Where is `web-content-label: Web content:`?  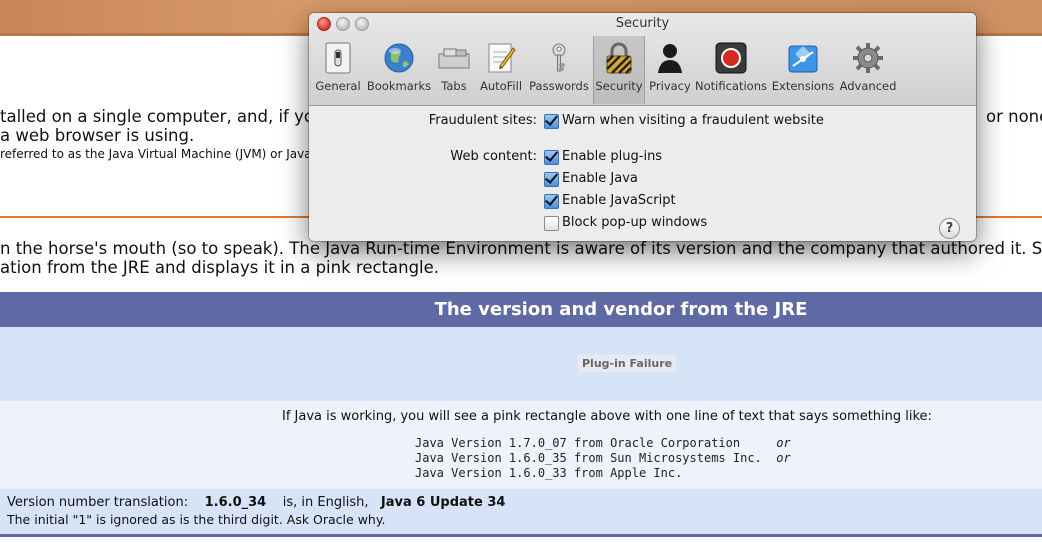 web-content-label: Web content: is located at coordinates (493, 156).